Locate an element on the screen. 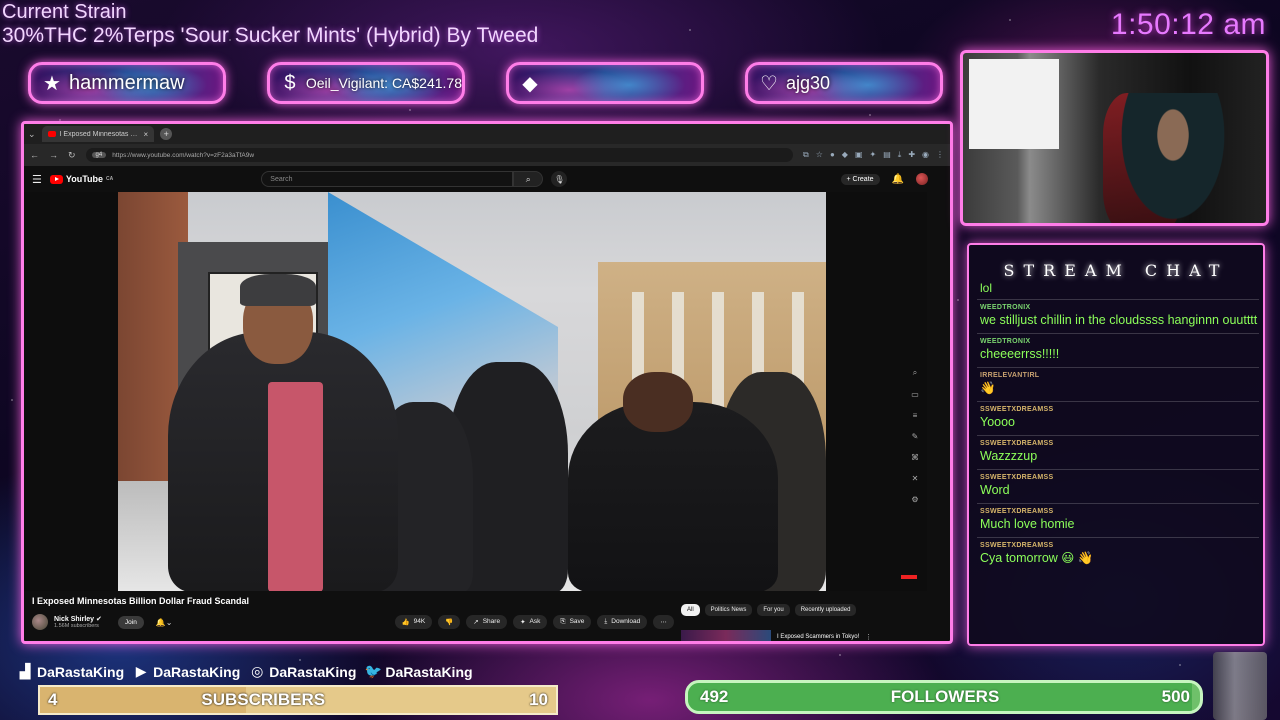  stream-clock: 1:50:12 am is located at coordinates (1188, 24).